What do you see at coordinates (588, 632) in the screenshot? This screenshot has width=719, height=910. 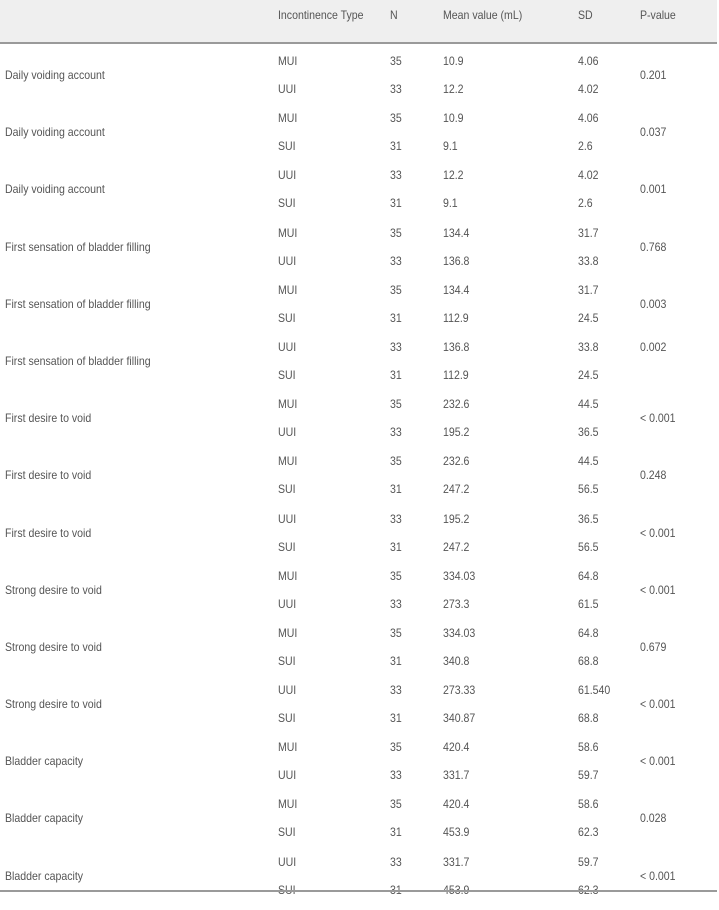 I see `sd-value: 64.8` at bounding box center [588, 632].